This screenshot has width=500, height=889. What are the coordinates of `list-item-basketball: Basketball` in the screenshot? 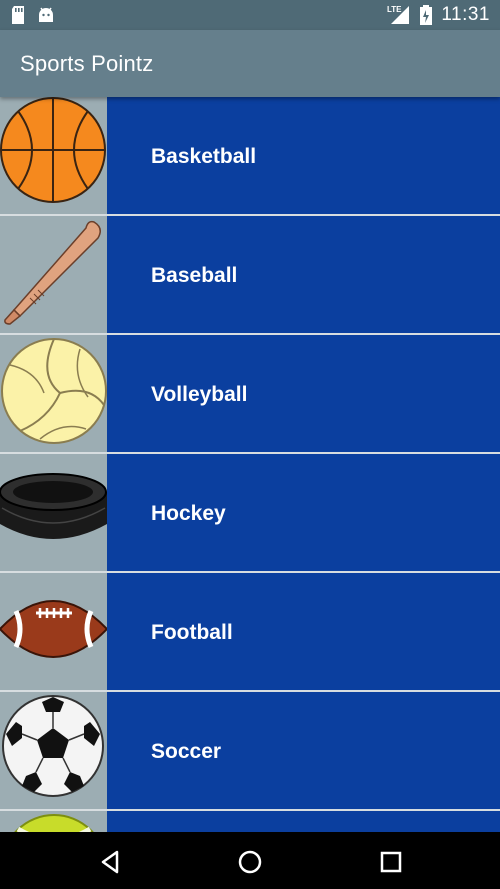 It's located at (250, 156).